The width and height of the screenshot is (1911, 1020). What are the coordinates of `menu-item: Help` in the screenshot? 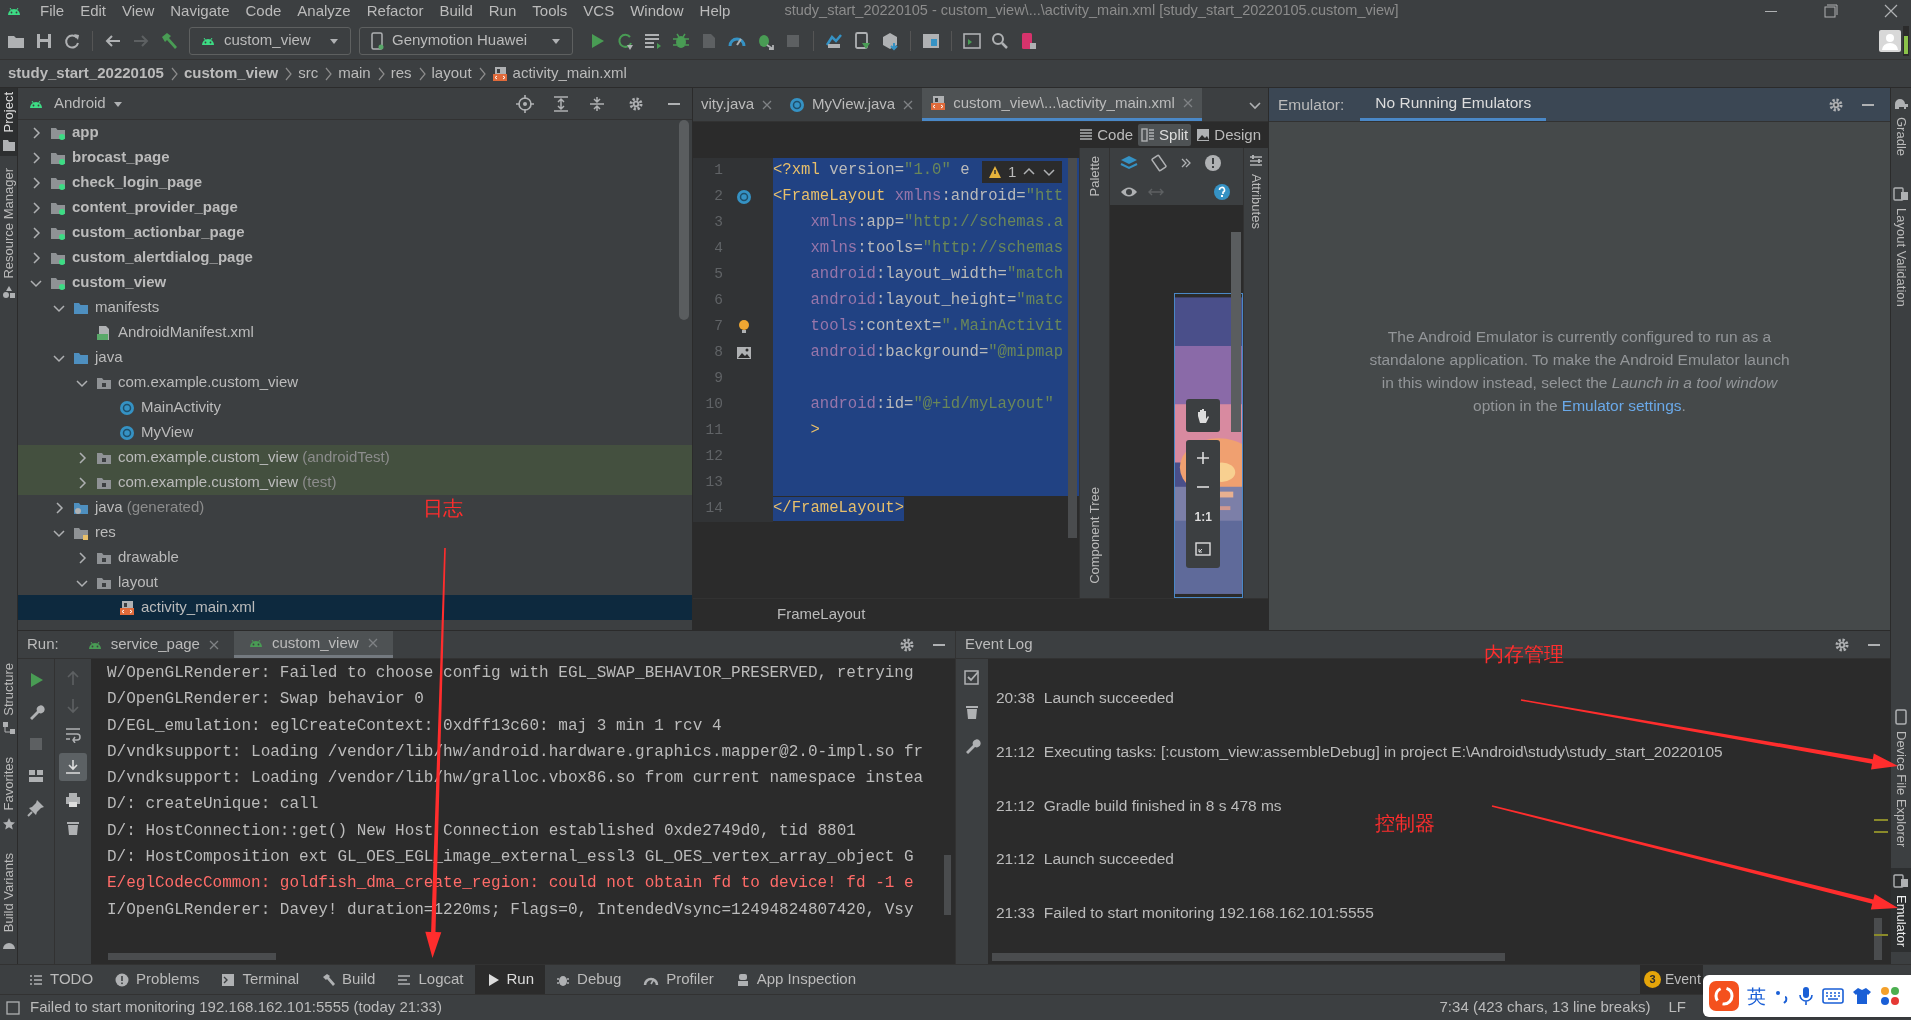 It's located at (715, 11).